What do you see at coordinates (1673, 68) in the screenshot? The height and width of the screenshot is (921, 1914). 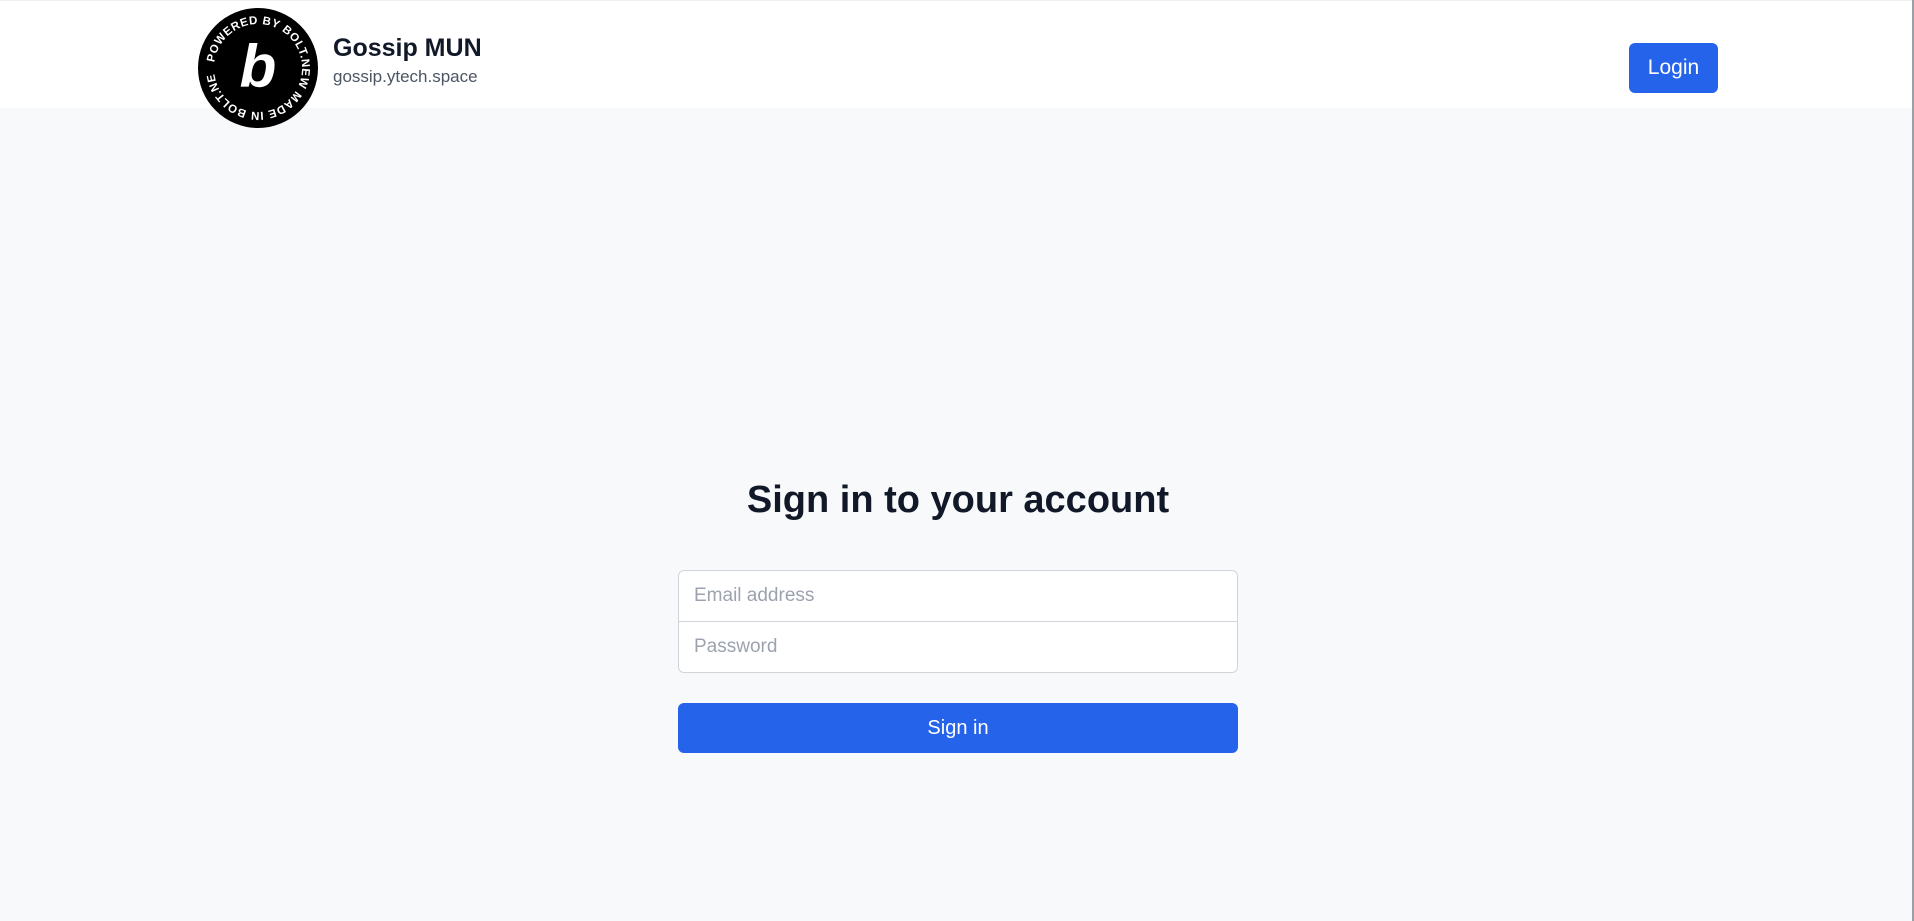 I see `login-button: Login` at bounding box center [1673, 68].